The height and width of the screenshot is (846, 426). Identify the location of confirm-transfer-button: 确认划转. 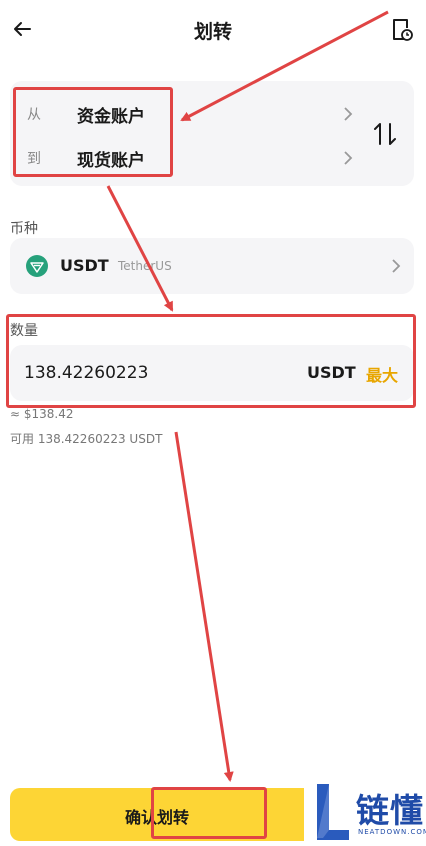
(157, 814).